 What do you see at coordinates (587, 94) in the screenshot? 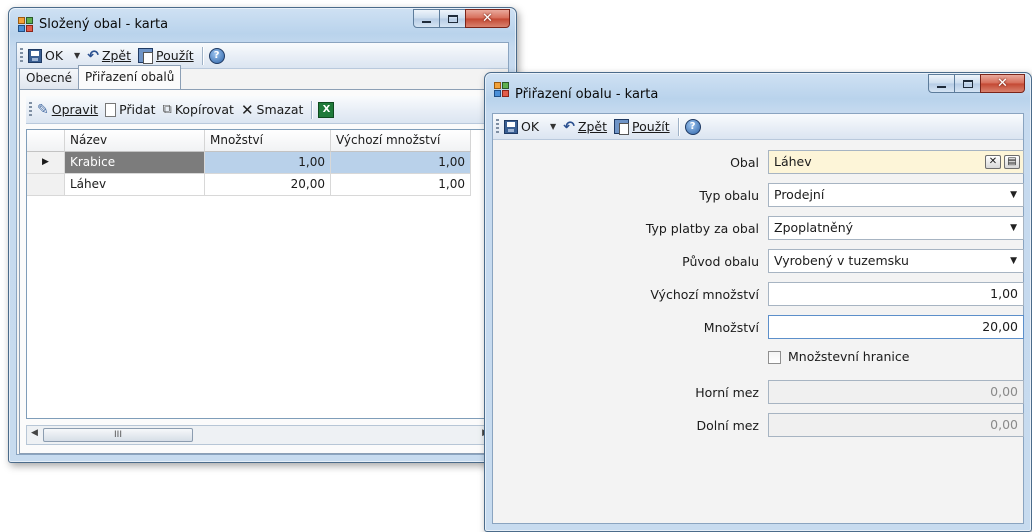
I see `window-title: Přiřazení obalu - karta` at bounding box center [587, 94].